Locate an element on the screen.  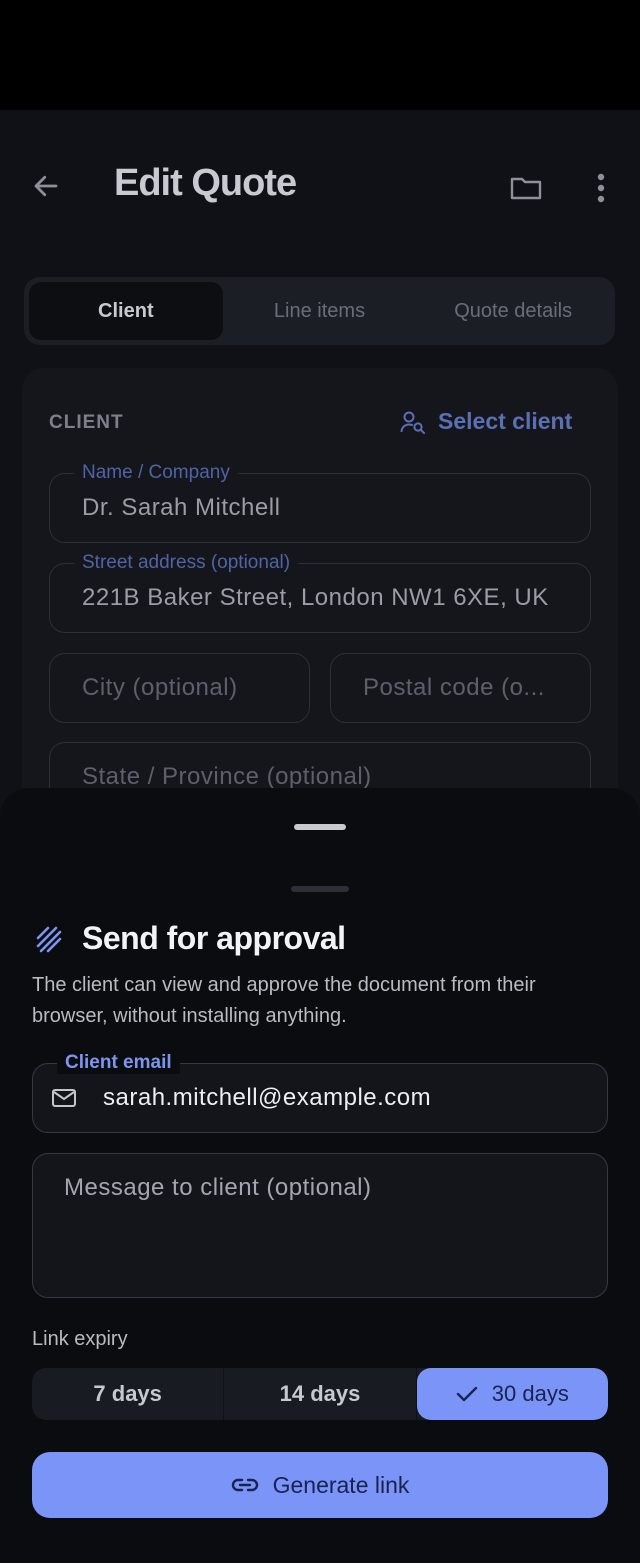
signature-icon is located at coordinates (49, 939).